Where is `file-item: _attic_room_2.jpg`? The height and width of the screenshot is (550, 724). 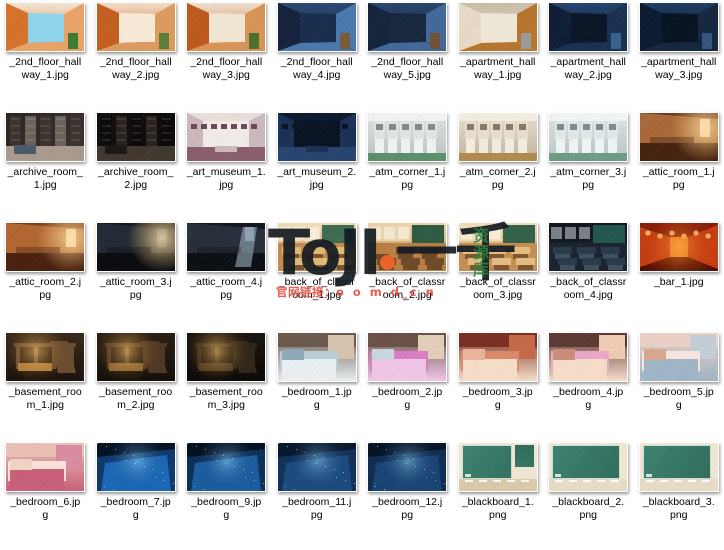
file-item: _attic_room_2.jpg is located at coordinates (45, 275).